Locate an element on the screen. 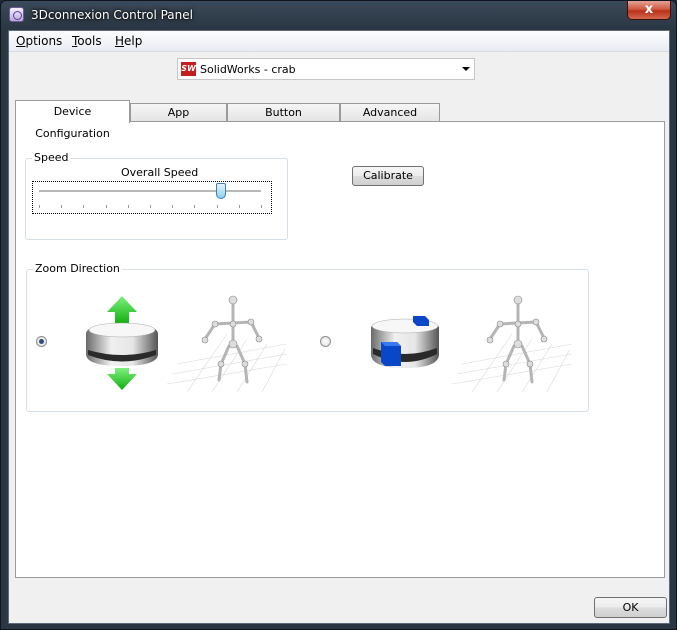  controller-push-pull-illustration is located at coordinates (405, 342).